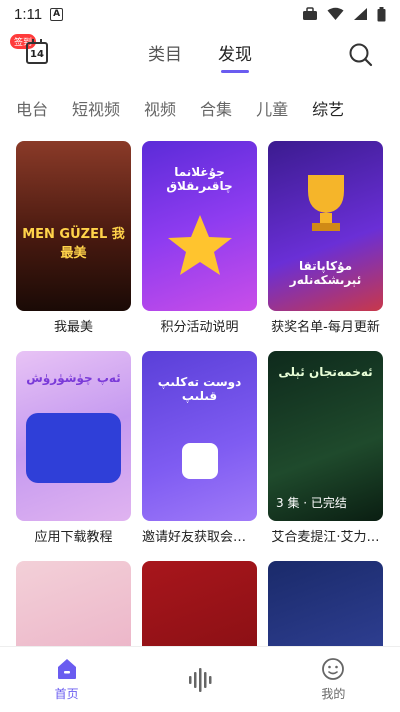 This screenshot has height=712, width=400. What do you see at coordinates (235, 56) in the screenshot?
I see `tab-discover: 发现` at bounding box center [235, 56].